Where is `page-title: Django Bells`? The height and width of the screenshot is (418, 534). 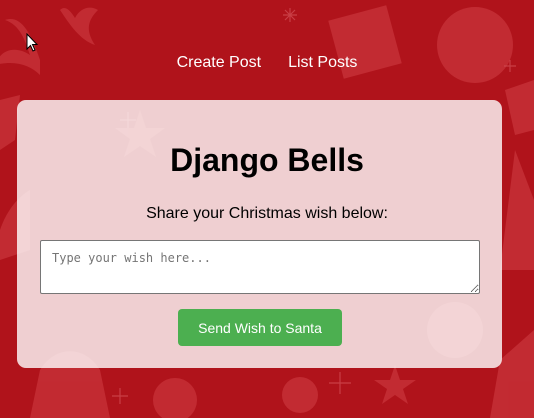 page-title: Django Bells is located at coordinates (267, 160).